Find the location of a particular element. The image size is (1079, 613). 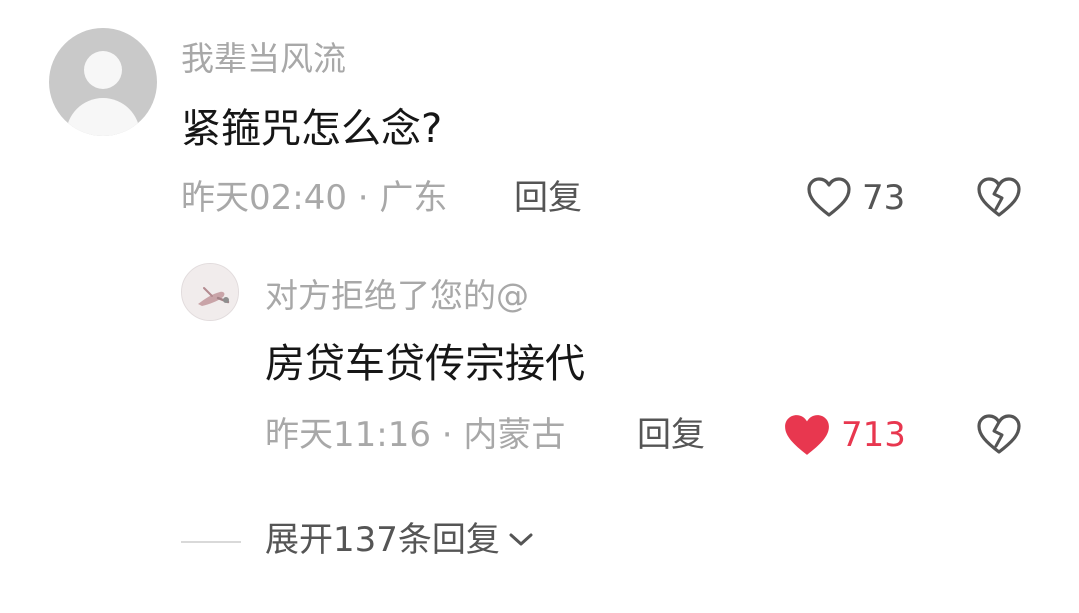

expand-replies-label: 展开137条回复 is located at coordinates (382, 540).